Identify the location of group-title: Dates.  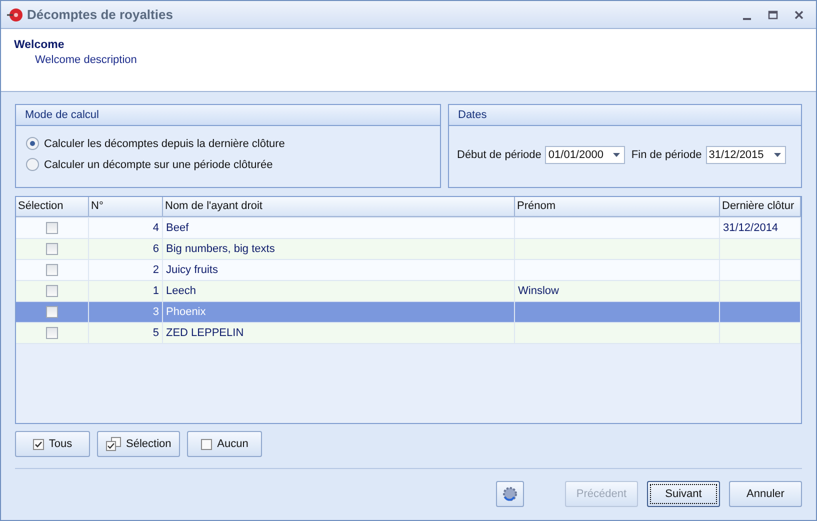
(625, 115).